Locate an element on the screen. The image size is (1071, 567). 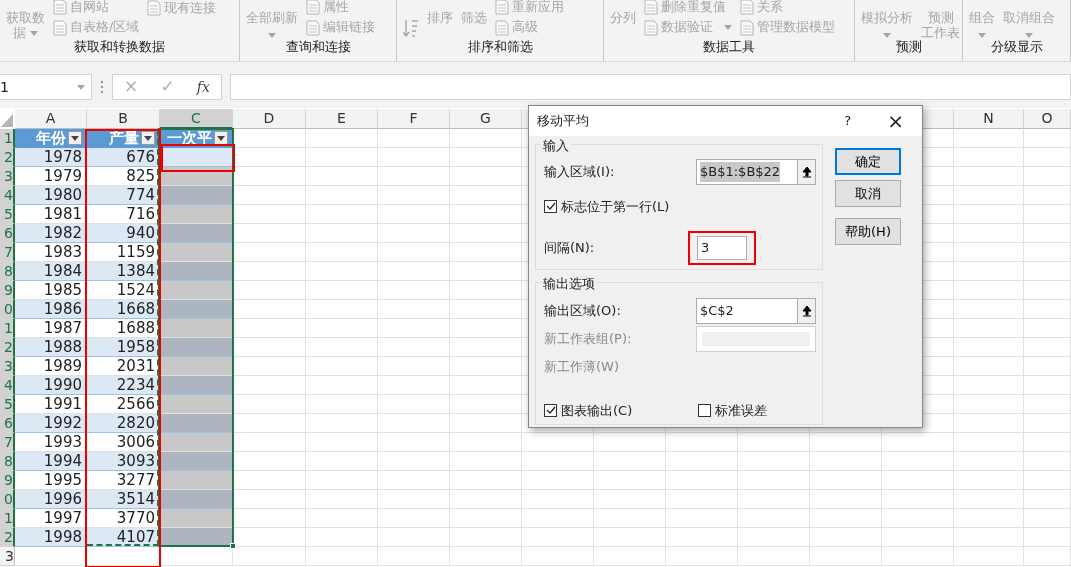
input-field: 3 is located at coordinates (722, 247).